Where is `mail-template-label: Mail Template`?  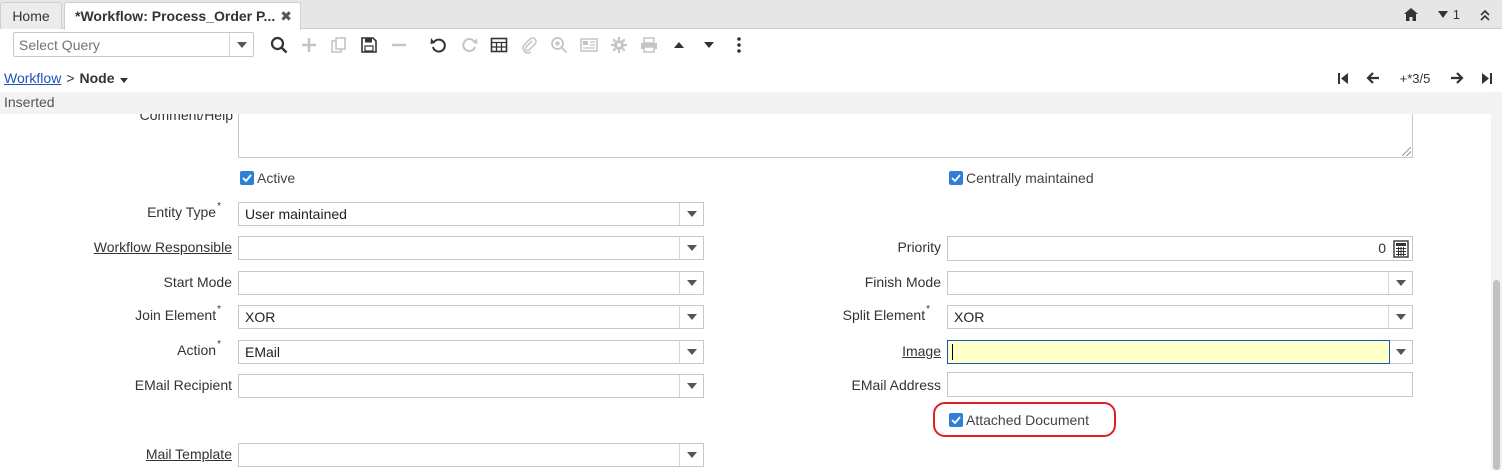 mail-template-label: Mail Template is located at coordinates (189, 454).